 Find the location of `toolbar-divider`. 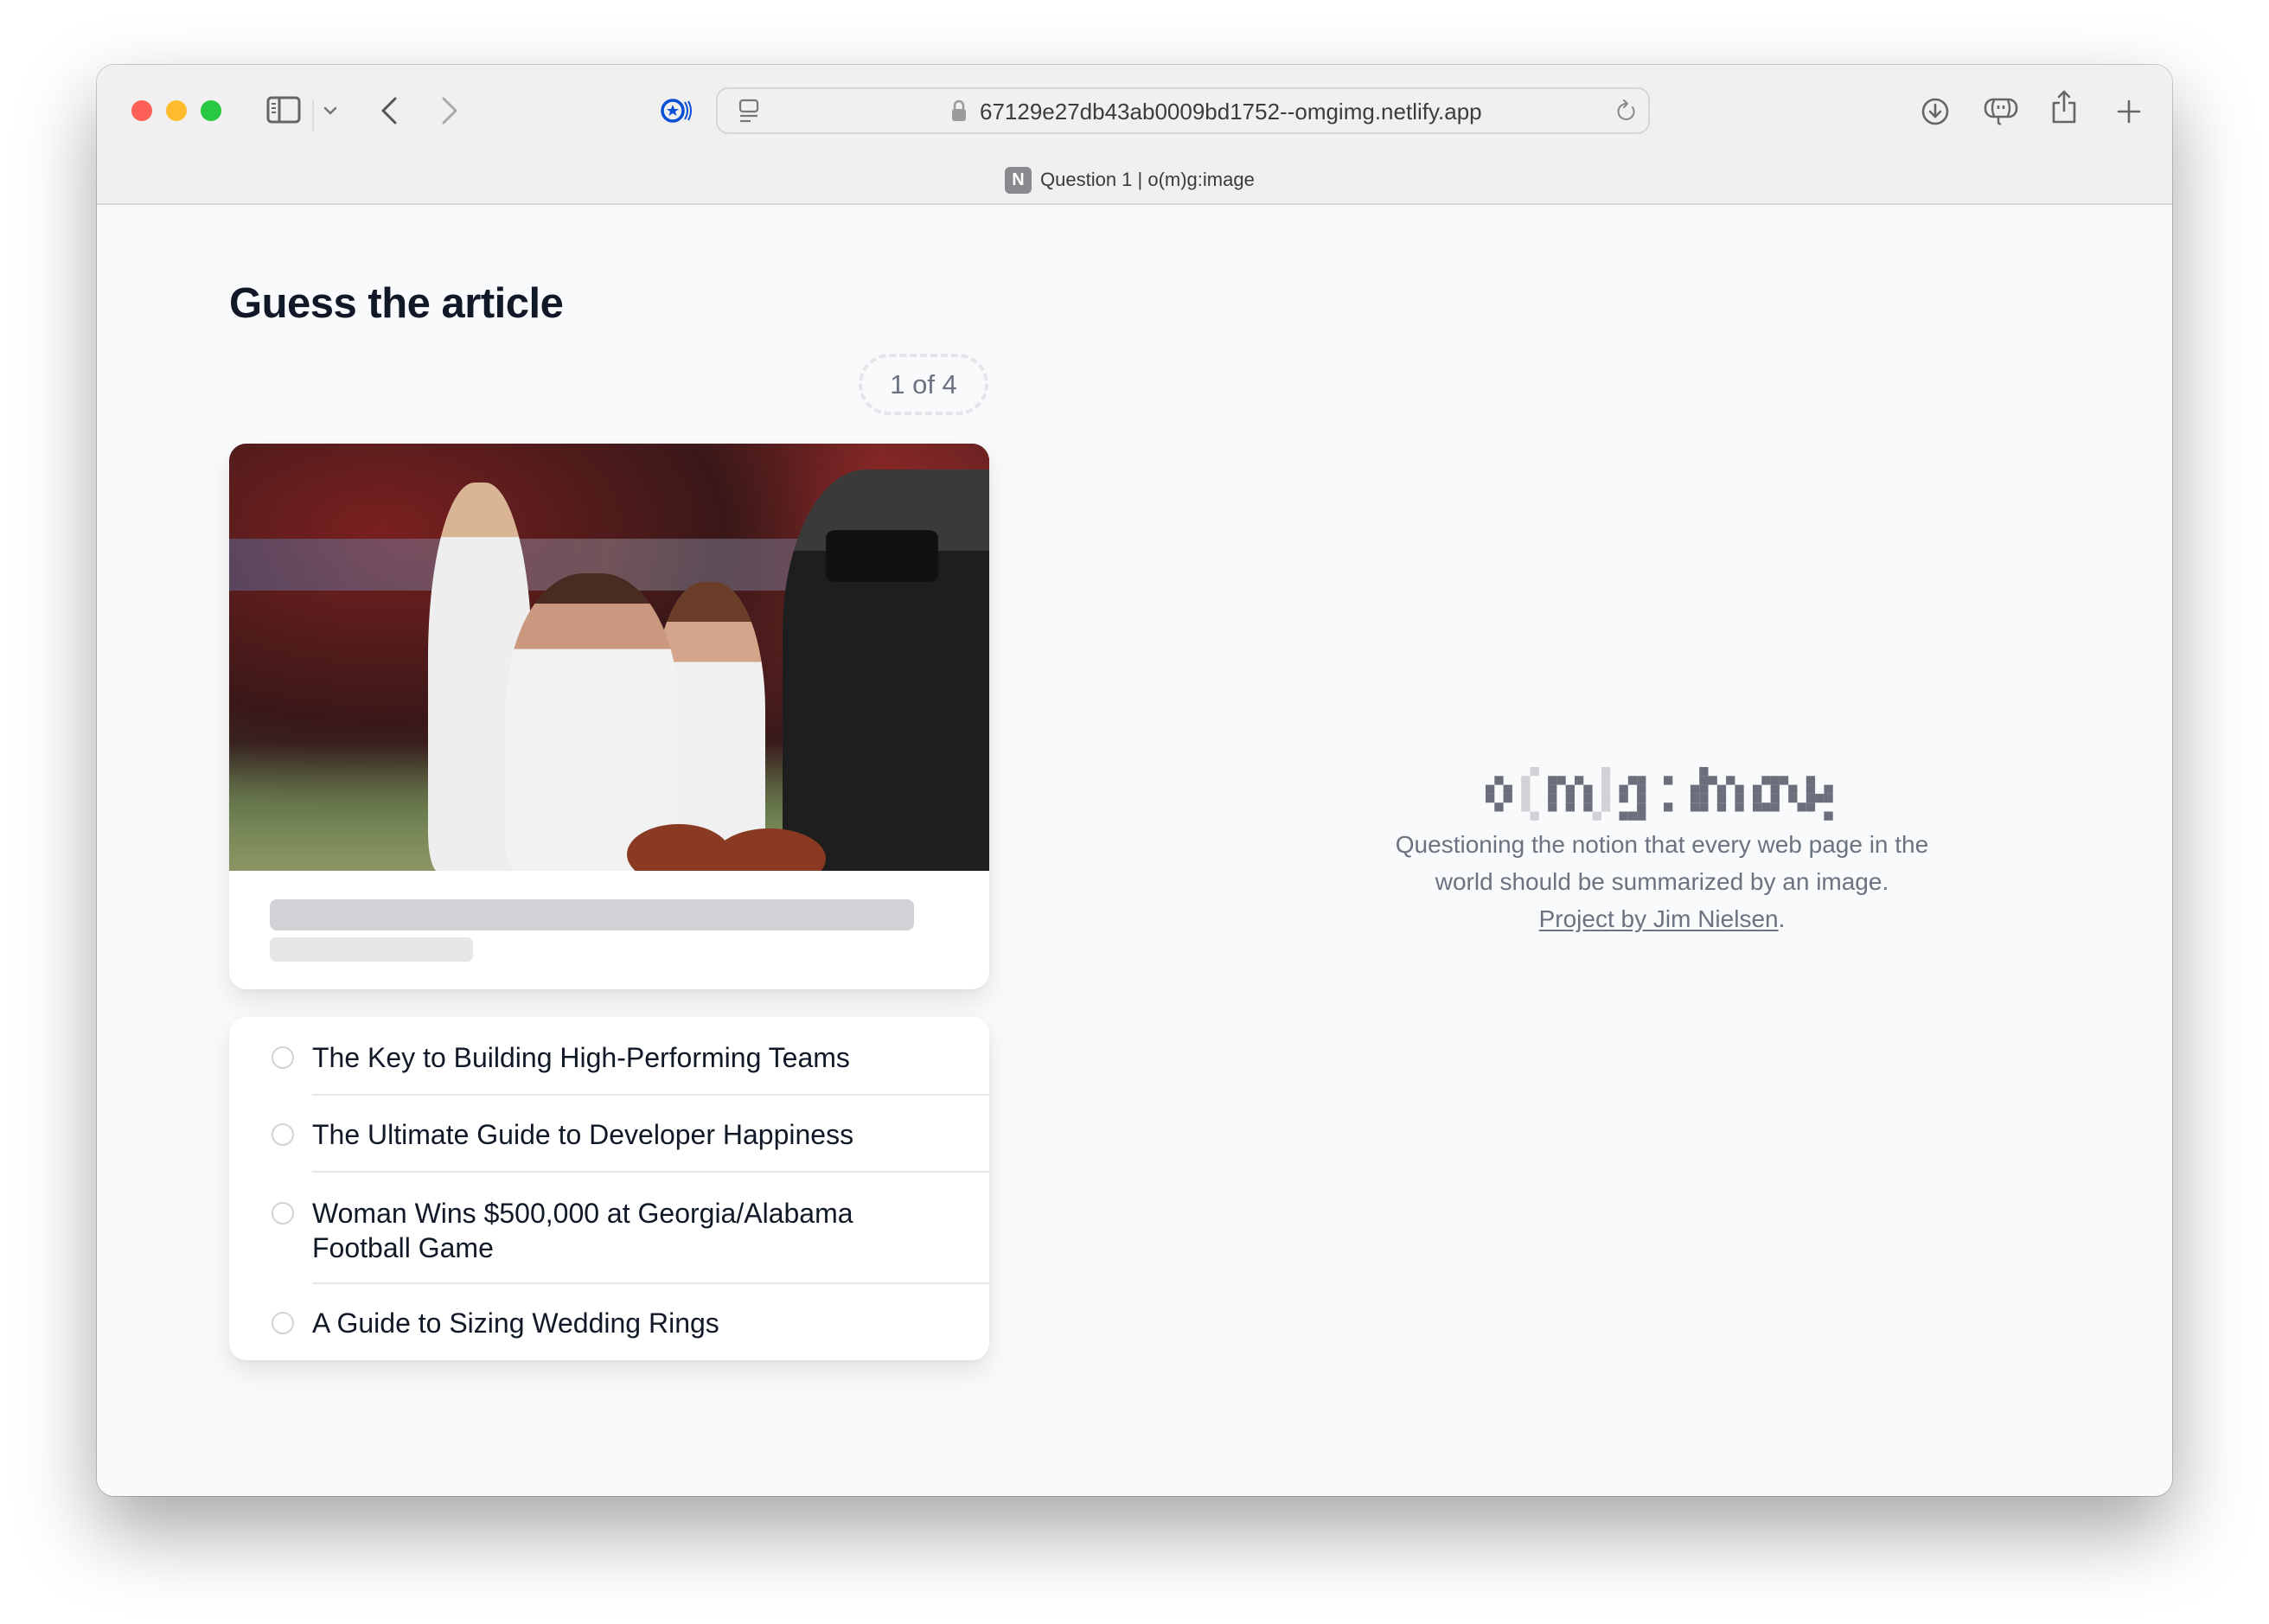

toolbar-divider is located at coordinates (313, 115).